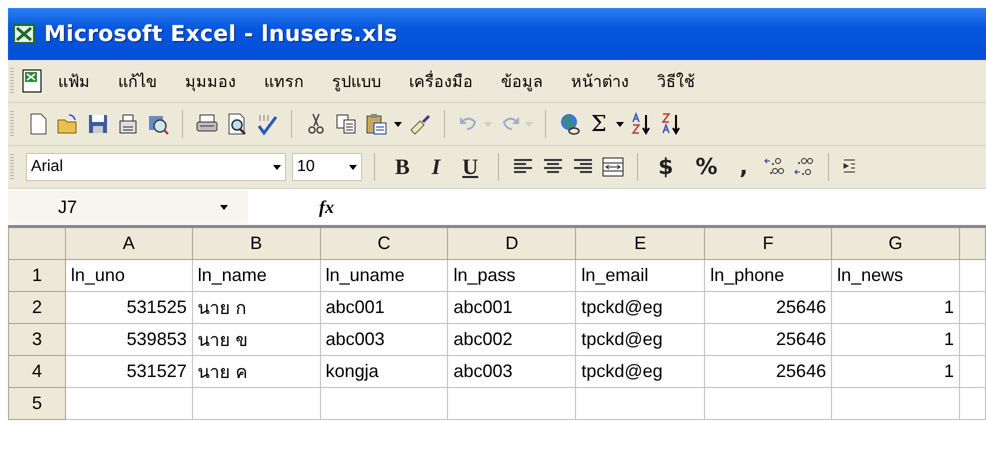 The image size is (986, 463). I want to click on table-cell: ln_email, so click(640, 276).